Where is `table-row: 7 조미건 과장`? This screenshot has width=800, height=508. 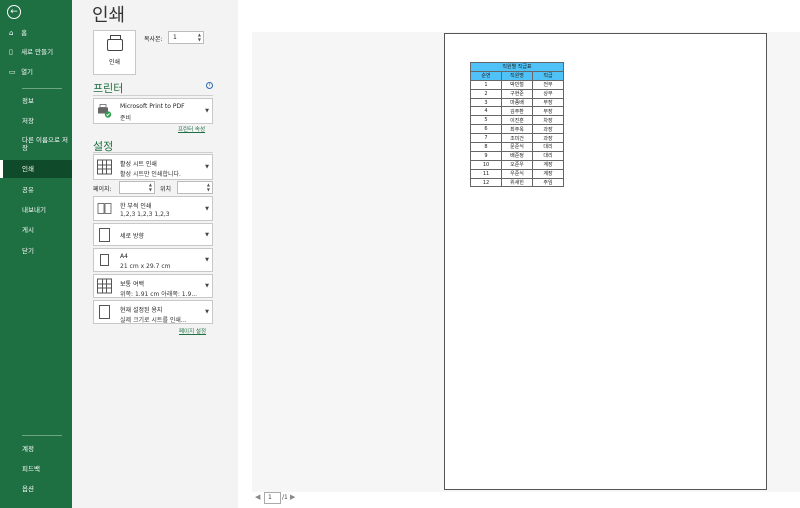
table-row: 7 조미건 과장 is located at coordinates (517, 138).